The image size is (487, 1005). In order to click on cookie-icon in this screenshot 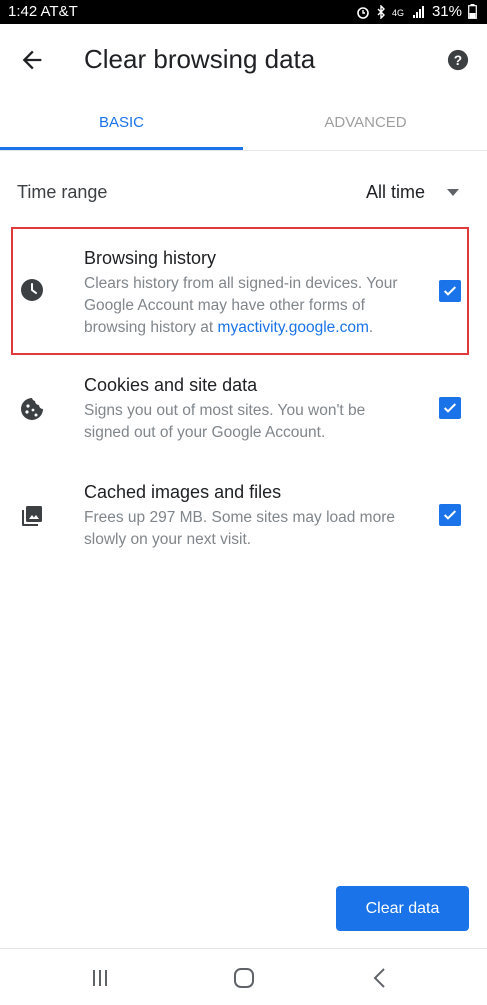, I will do `click(32, 409)`.